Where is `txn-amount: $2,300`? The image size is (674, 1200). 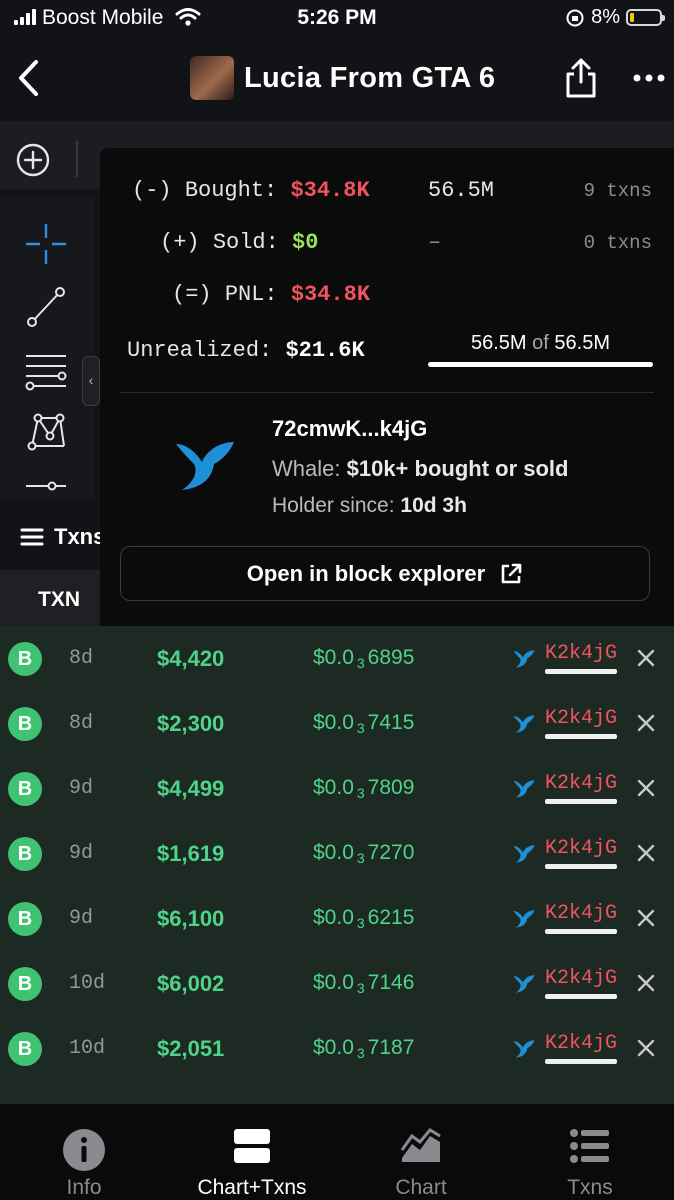
txn-amount: $2,300 is located at coordinates (191, 723).